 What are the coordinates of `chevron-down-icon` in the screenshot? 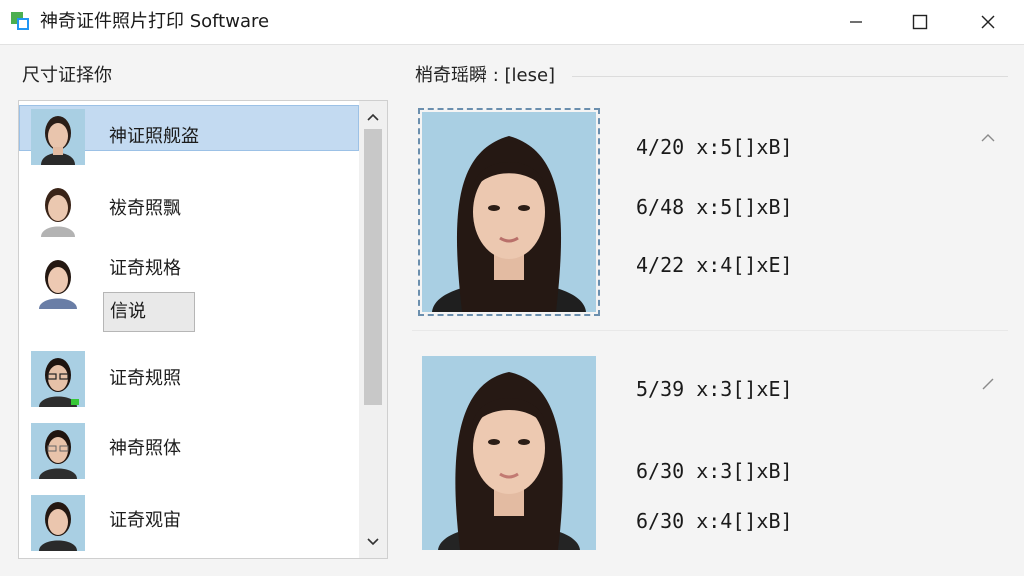 It's located at (373, 542).